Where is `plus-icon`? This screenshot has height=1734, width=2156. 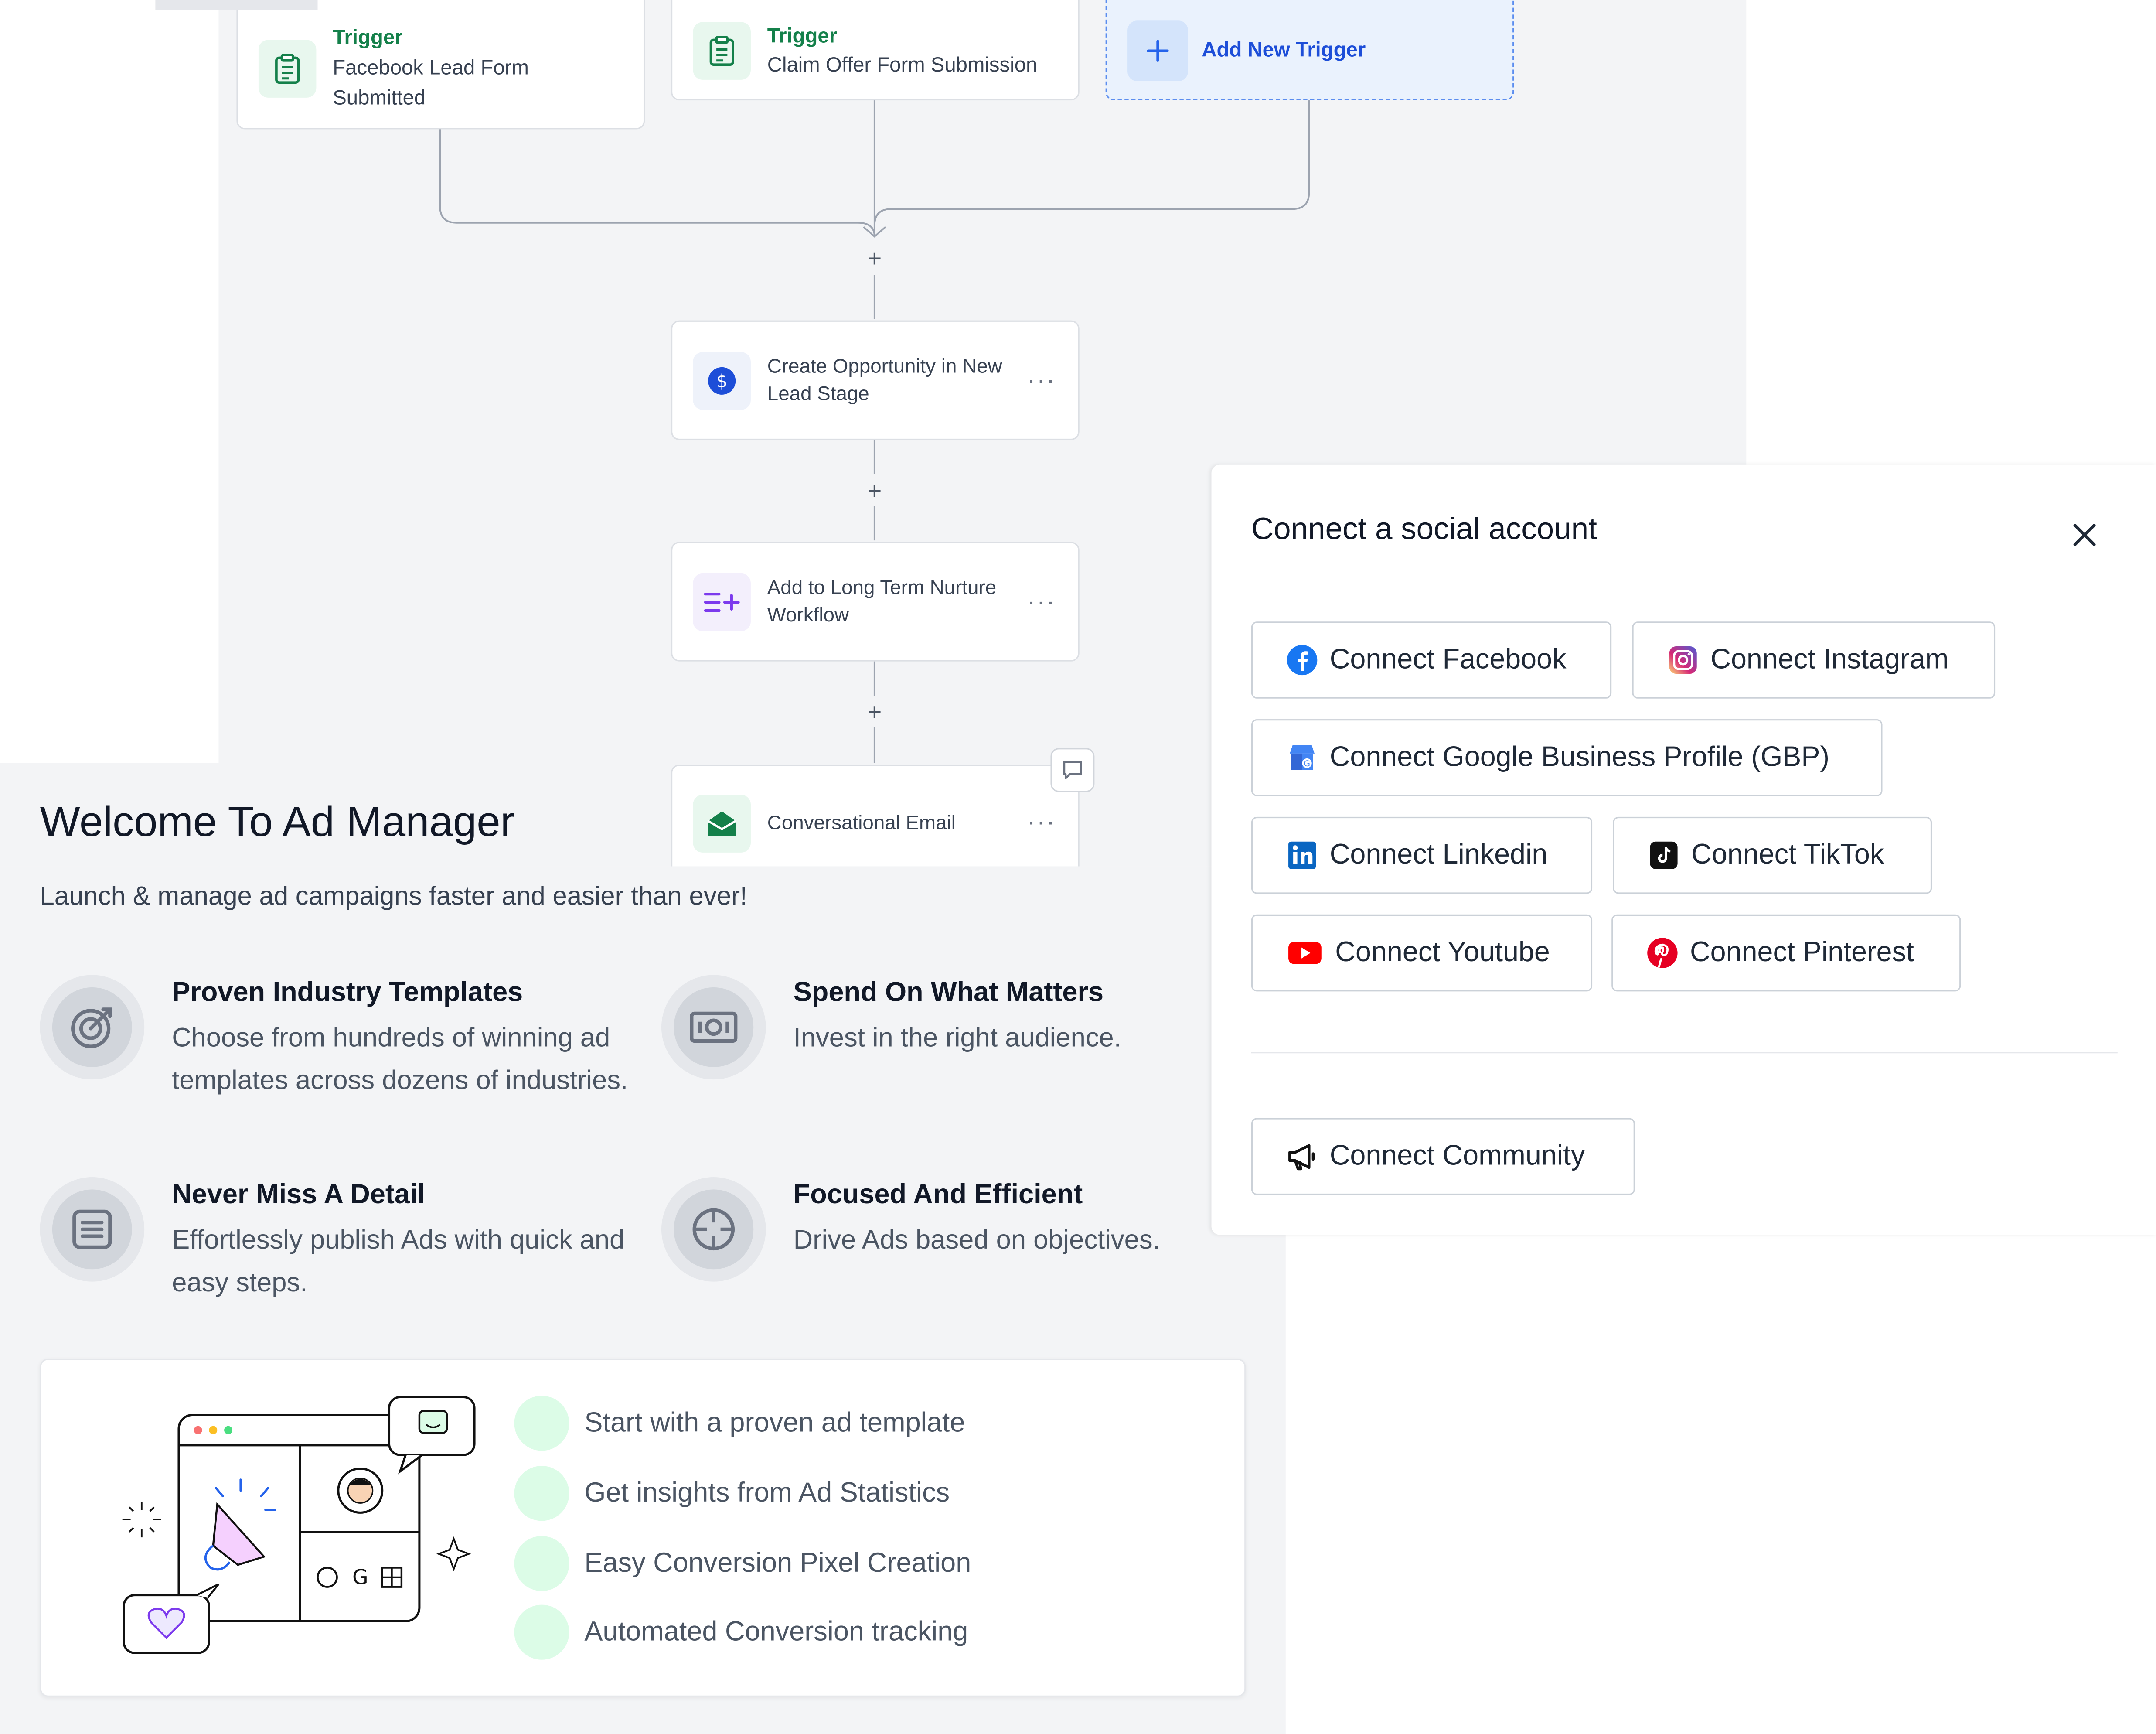 plus-icon is located at coordinates (1158, 50).